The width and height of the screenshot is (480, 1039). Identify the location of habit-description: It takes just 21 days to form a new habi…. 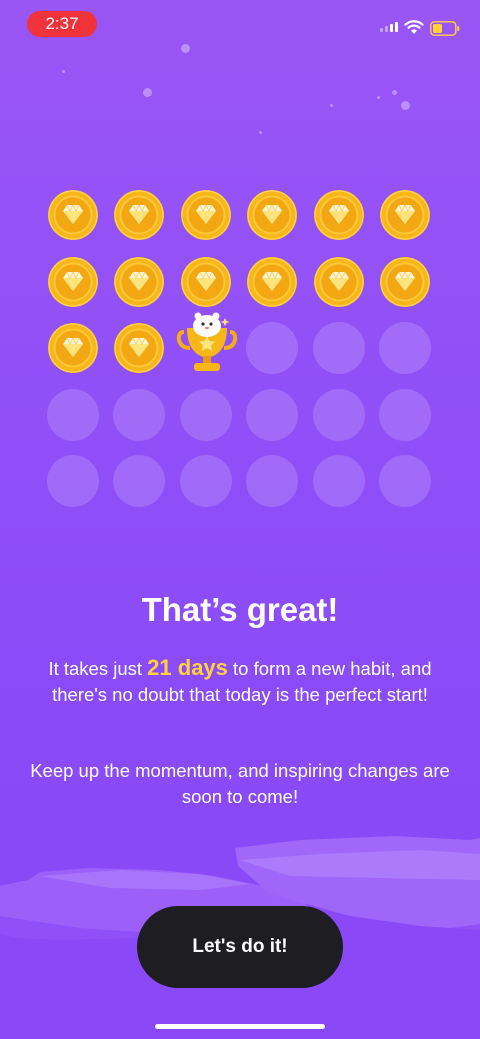
(240, 681).